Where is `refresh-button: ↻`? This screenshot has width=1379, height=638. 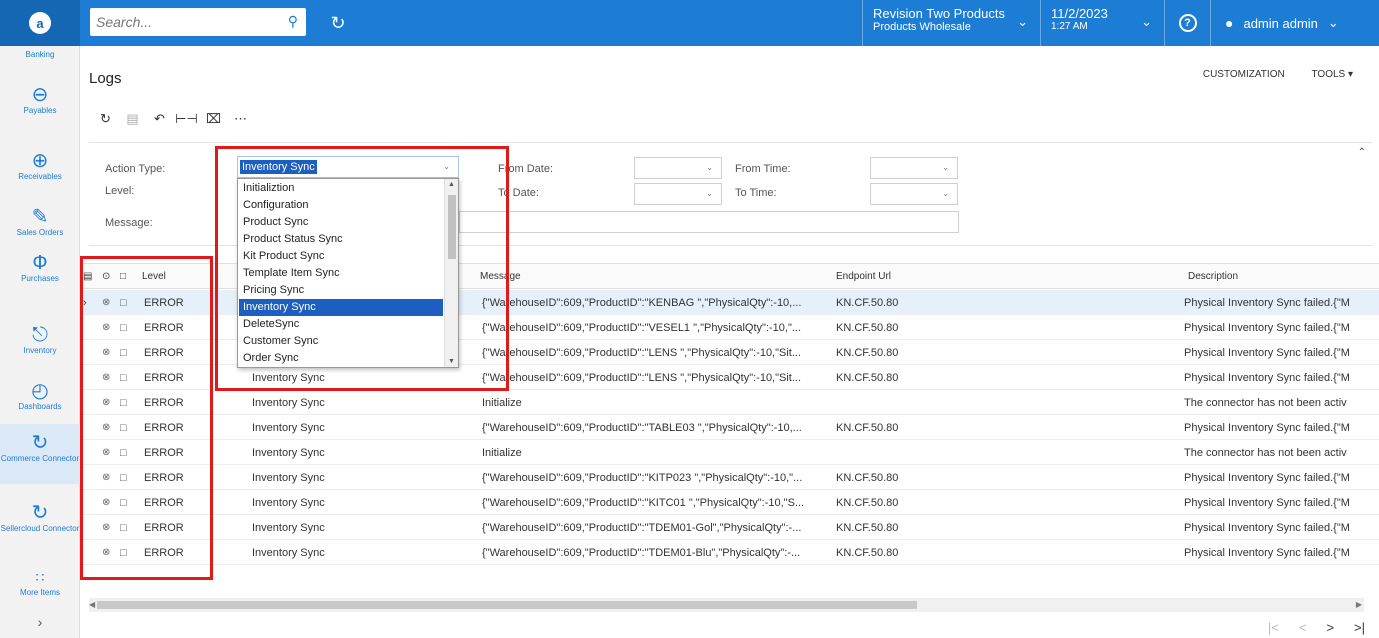
refresh-button: ↻ is located at coordinates (105, 119).